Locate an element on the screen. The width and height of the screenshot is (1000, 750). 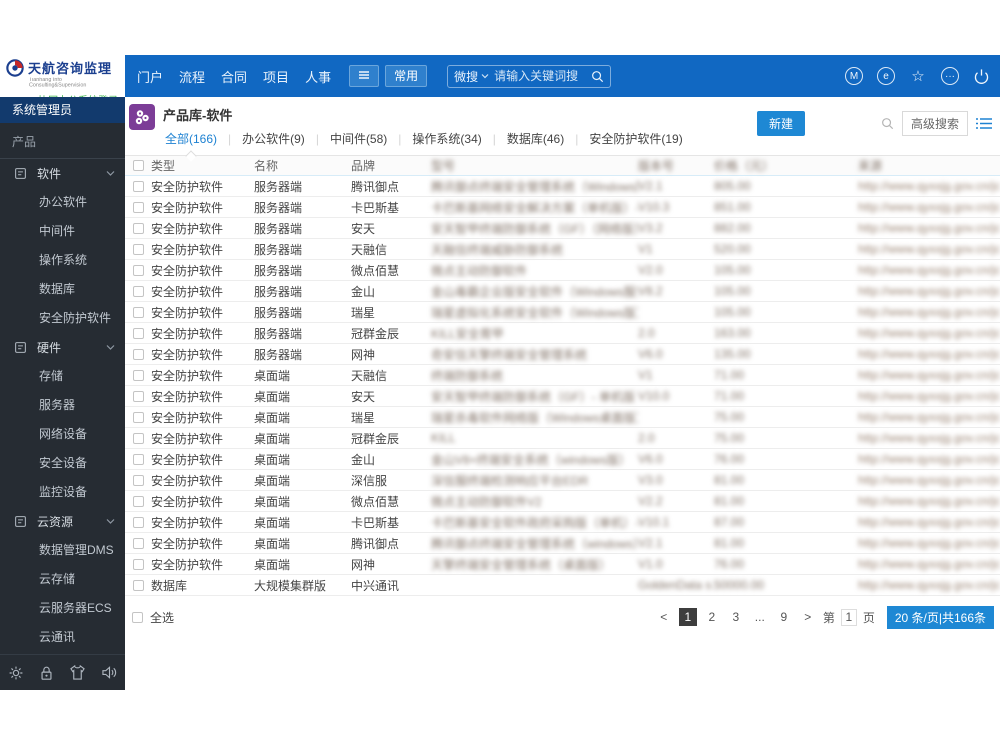
nav-item-0: 门户 is located at coordinates (150, 76).